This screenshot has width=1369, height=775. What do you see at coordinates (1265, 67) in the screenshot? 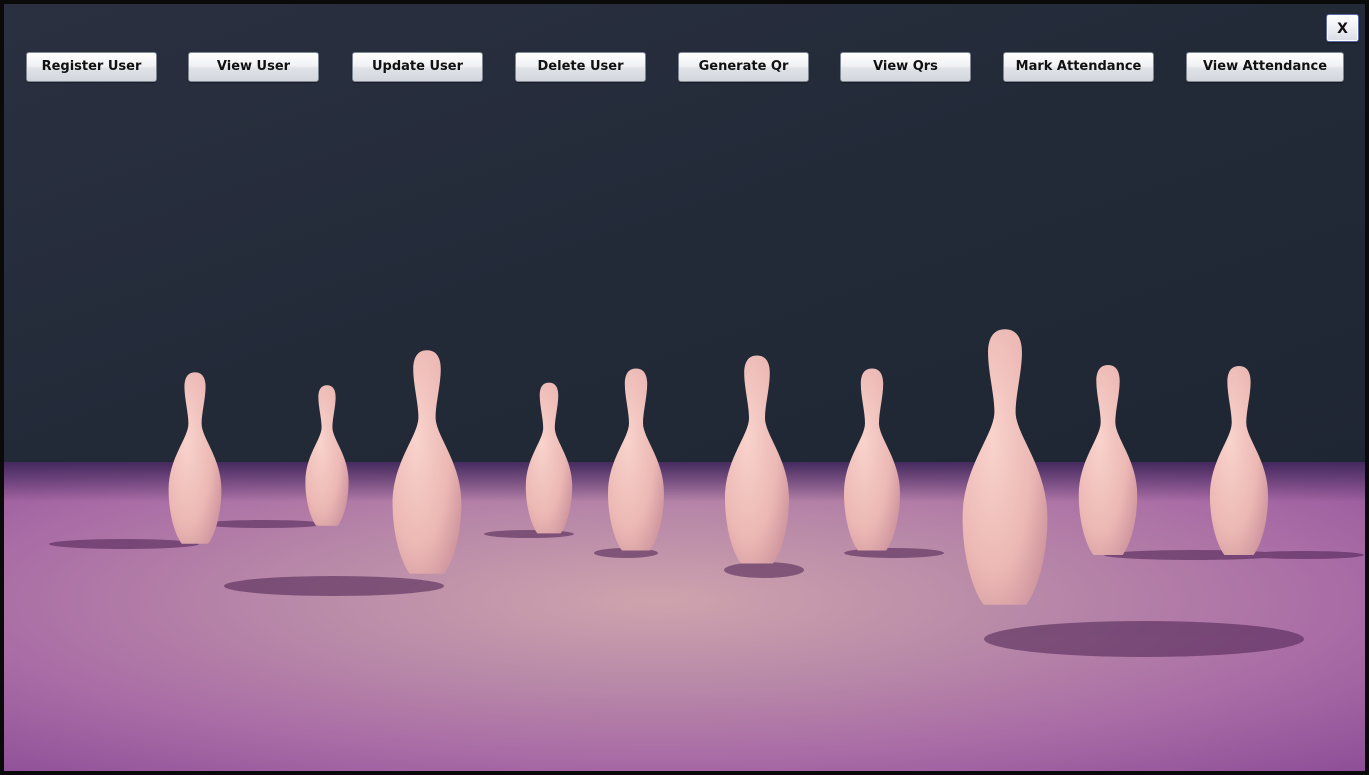
I see `view-attendance-button: View Attendance` at bounding box center [1265, 67].